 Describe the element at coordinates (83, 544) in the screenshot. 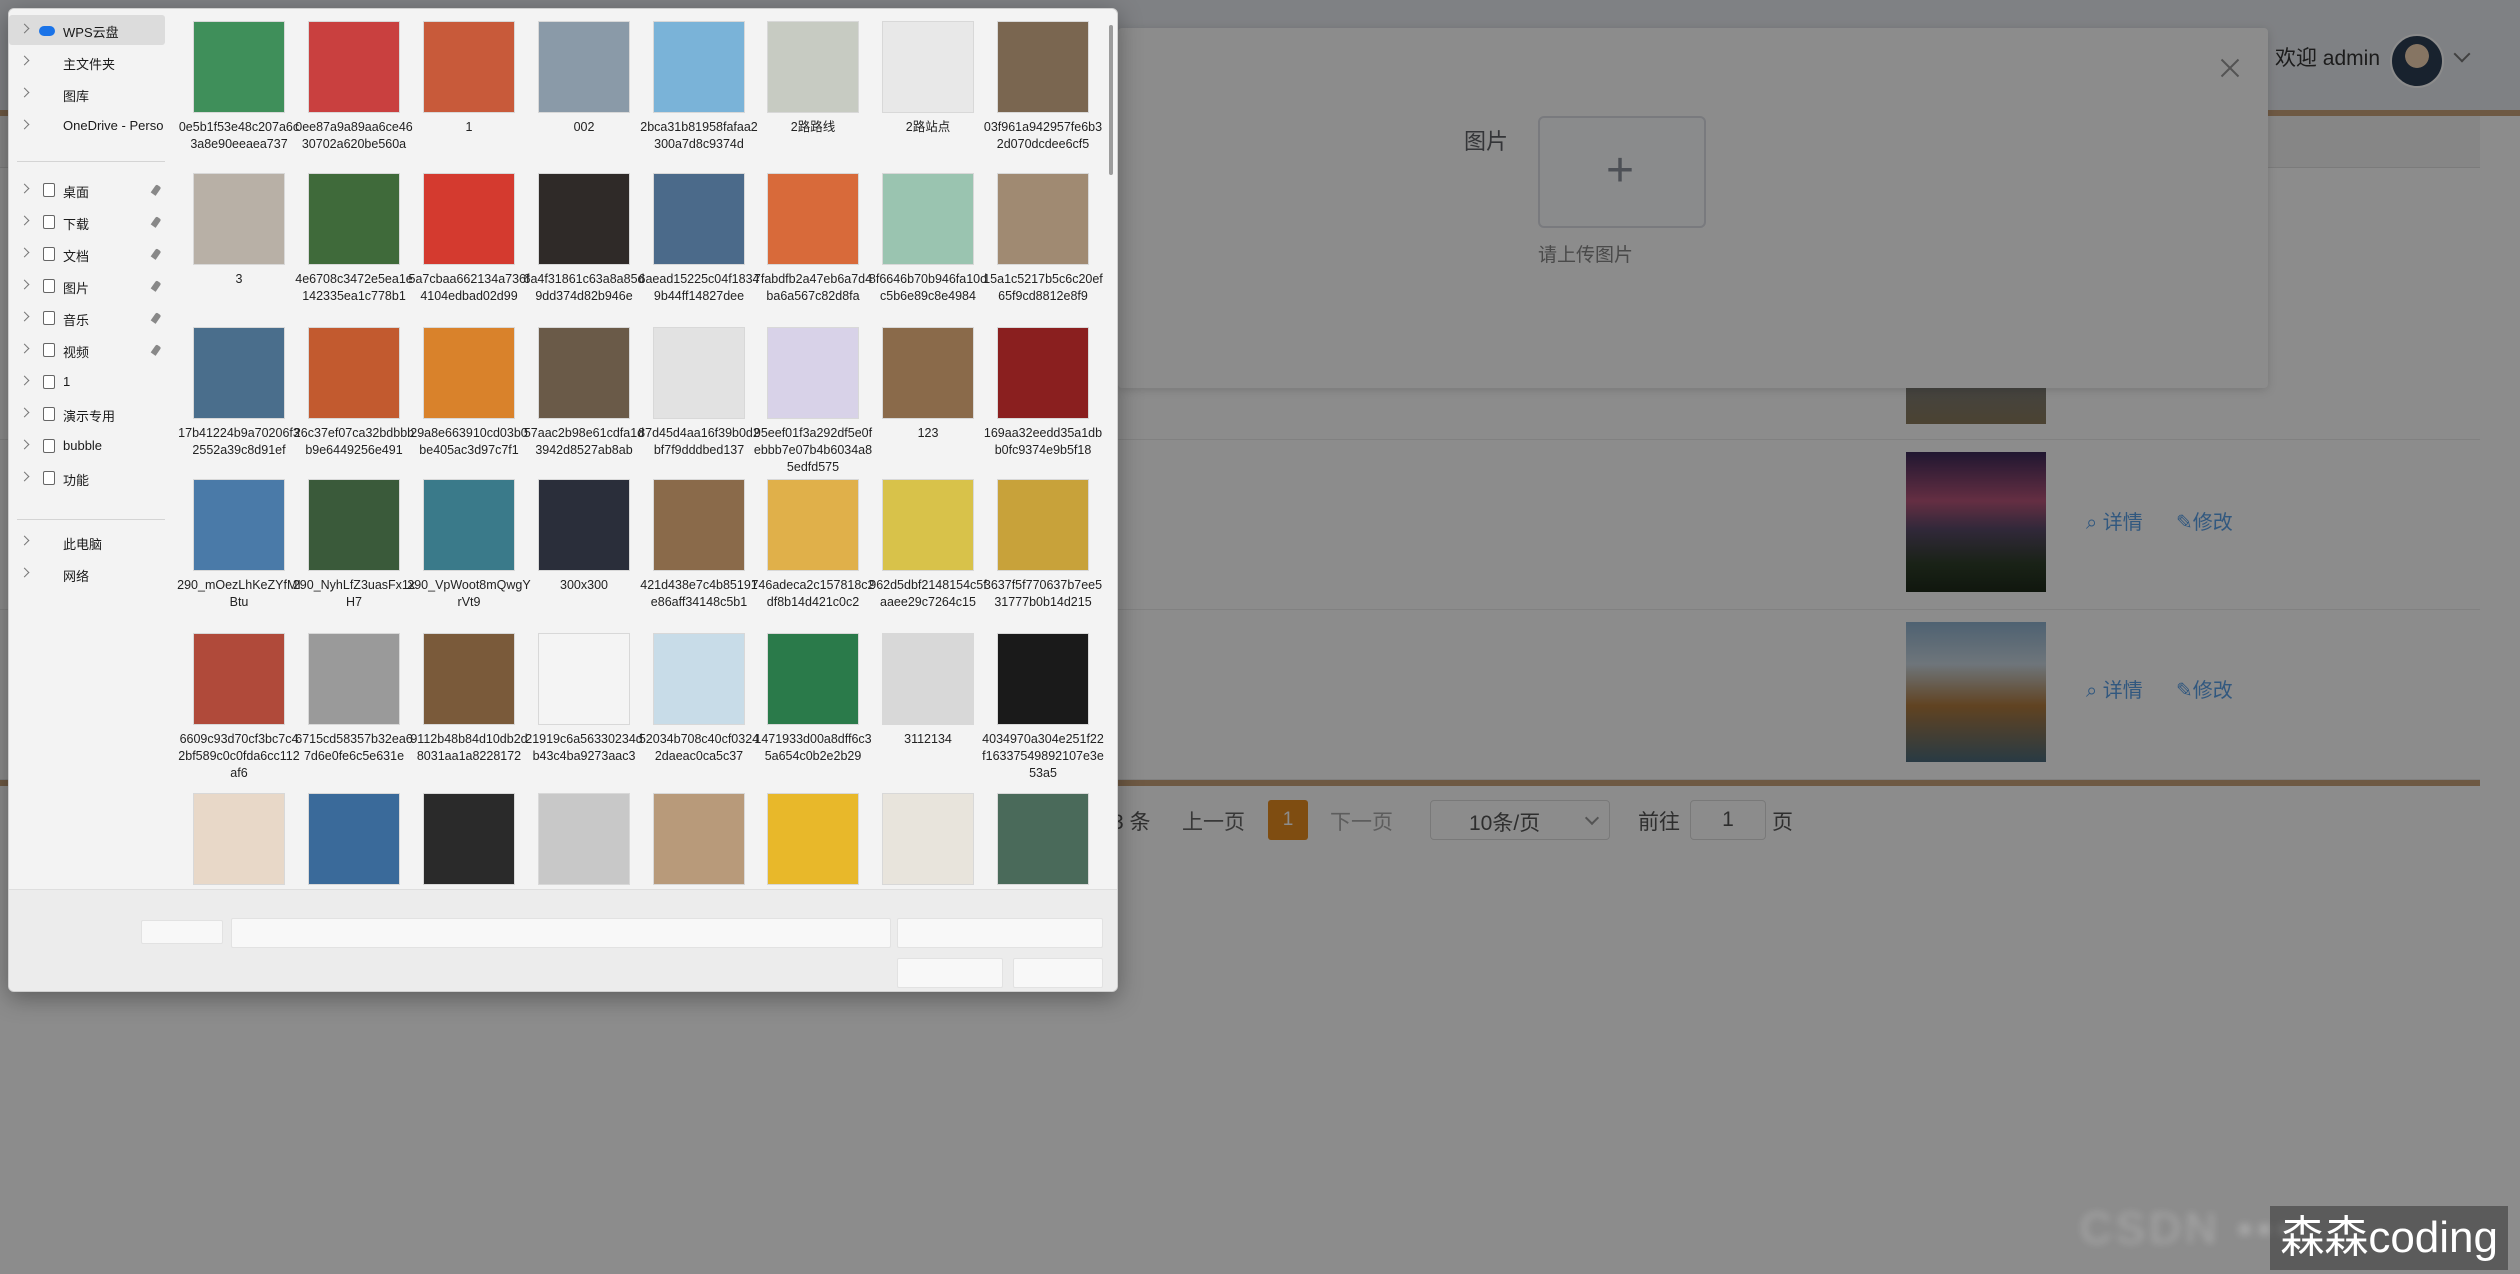

I see `sidebar-item-label: 此电脑` at that location.